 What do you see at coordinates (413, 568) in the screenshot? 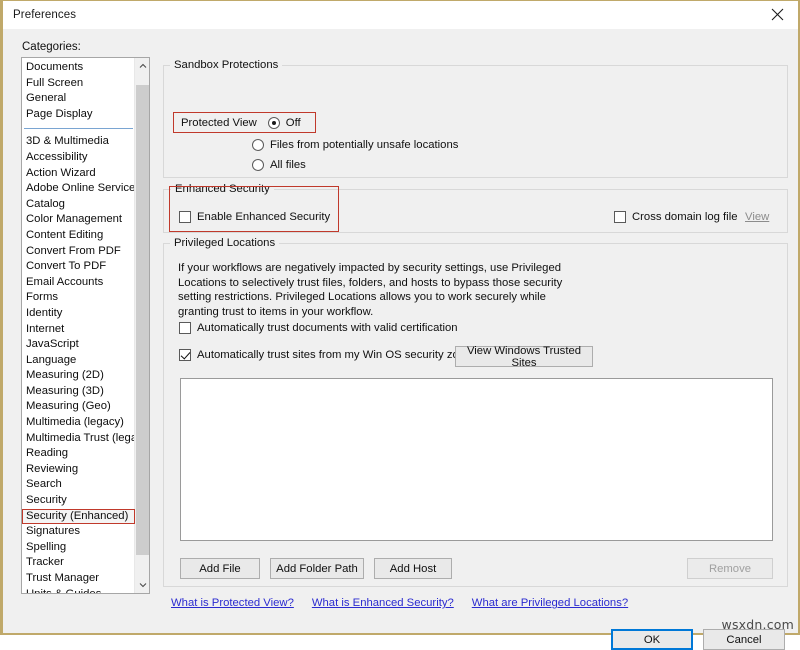
I see `add-host-button: Add Host` at bounding box center [413, 568].